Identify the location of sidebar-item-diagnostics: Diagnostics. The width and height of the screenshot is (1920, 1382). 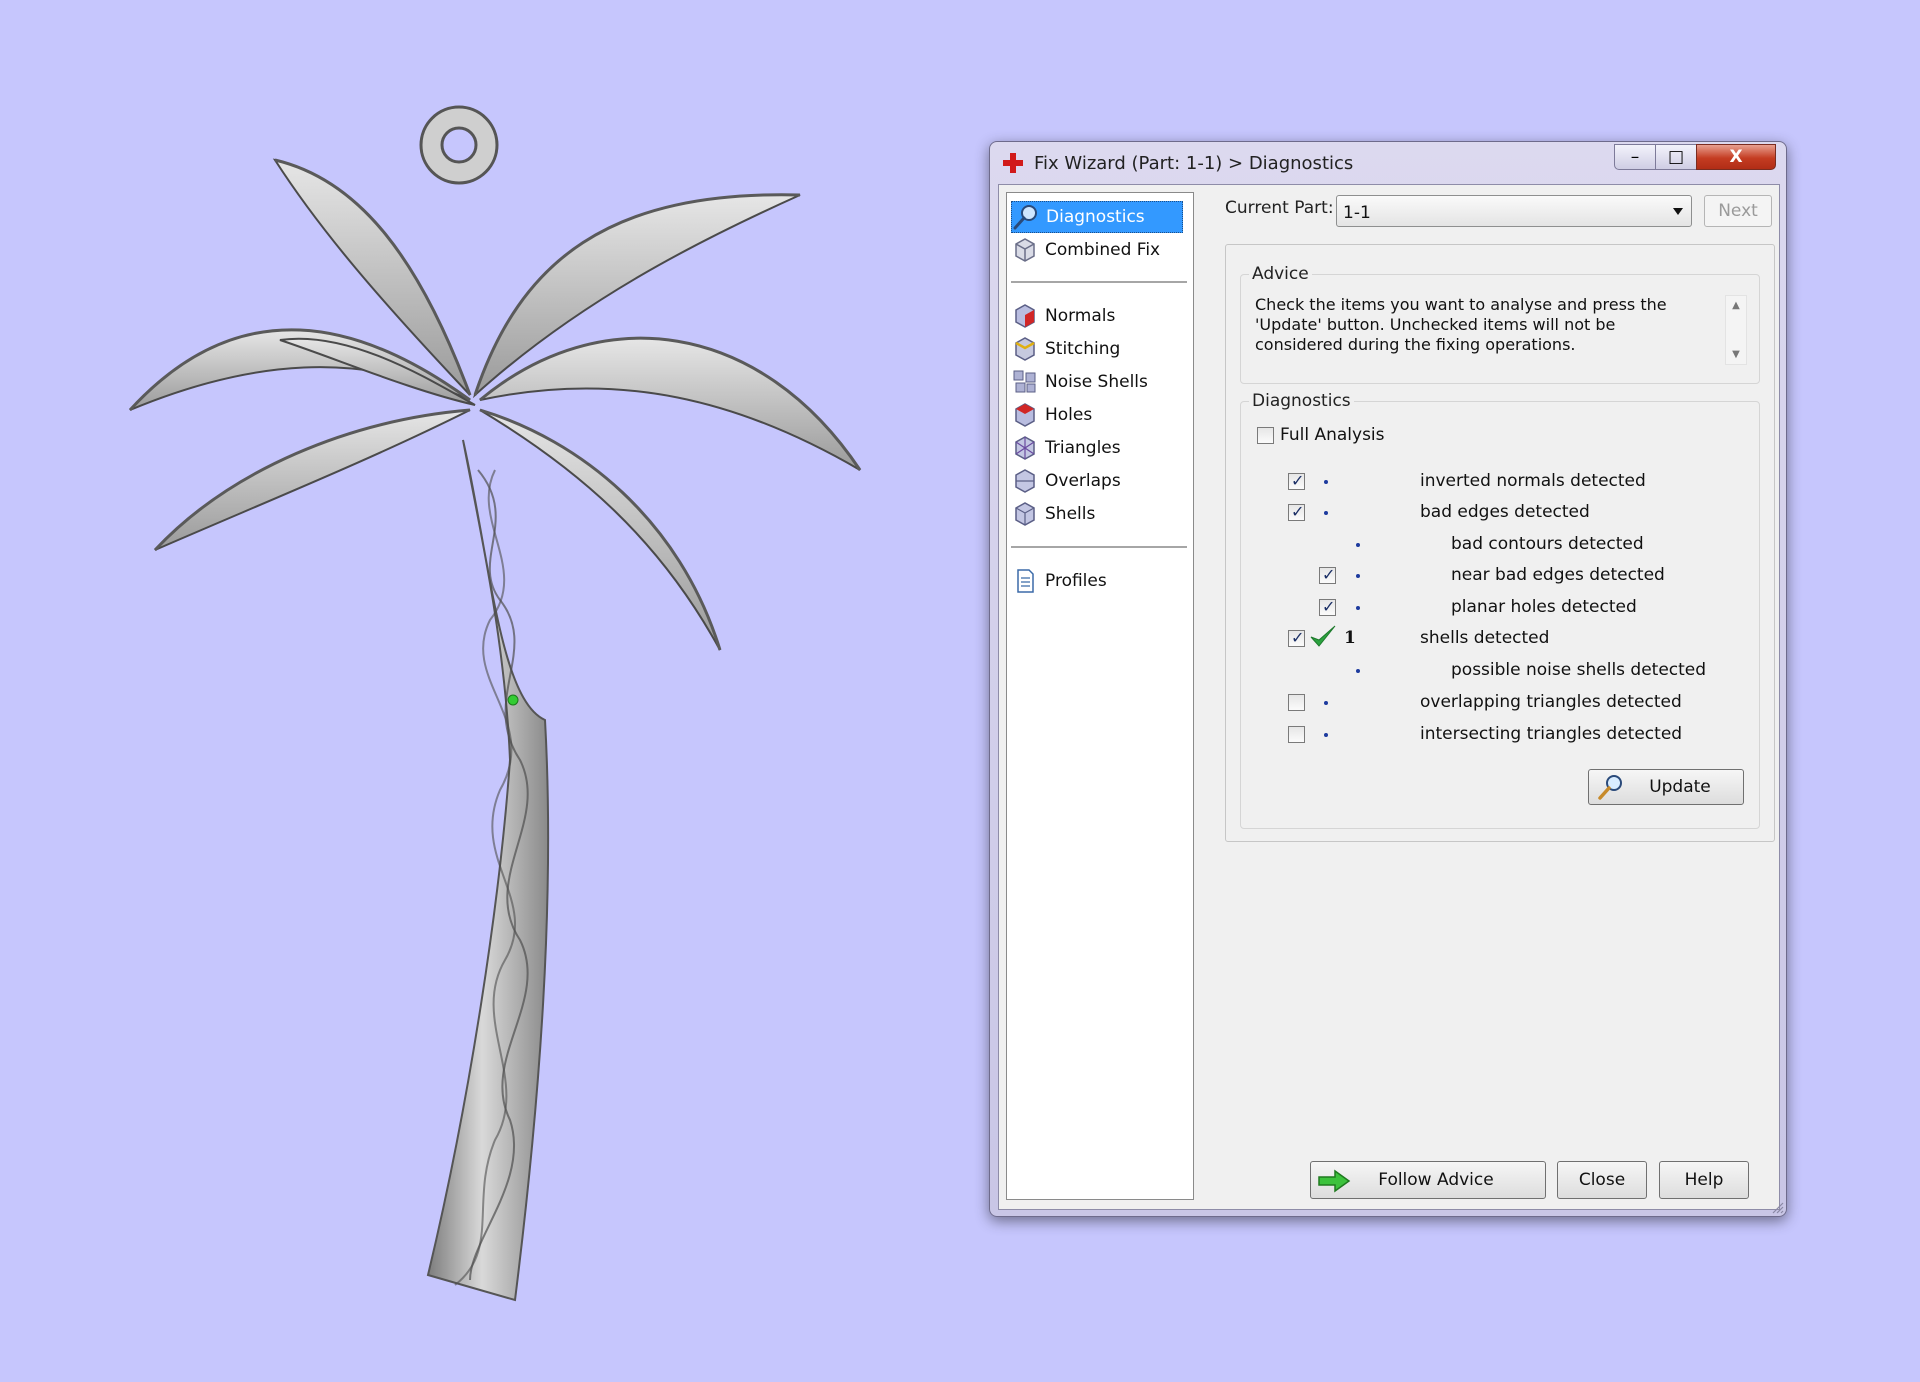
(1097, 217).